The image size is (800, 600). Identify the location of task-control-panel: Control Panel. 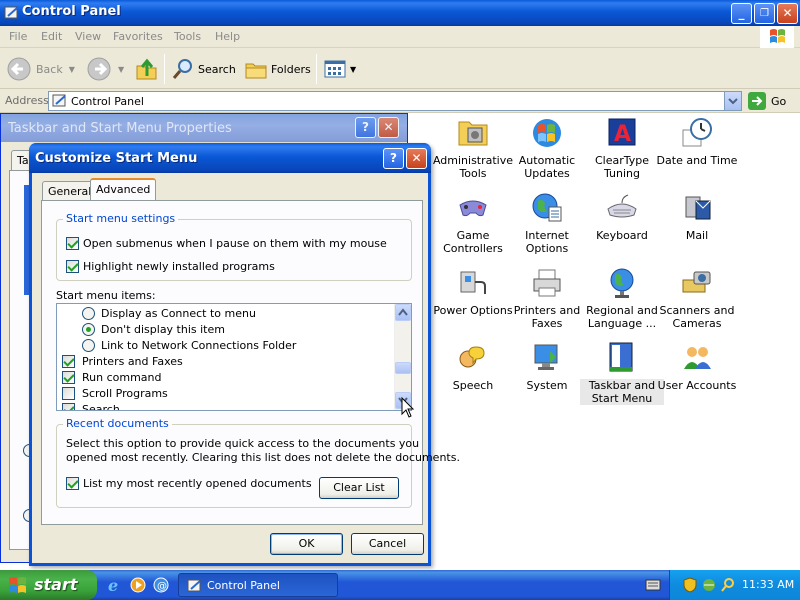
(258, 585).